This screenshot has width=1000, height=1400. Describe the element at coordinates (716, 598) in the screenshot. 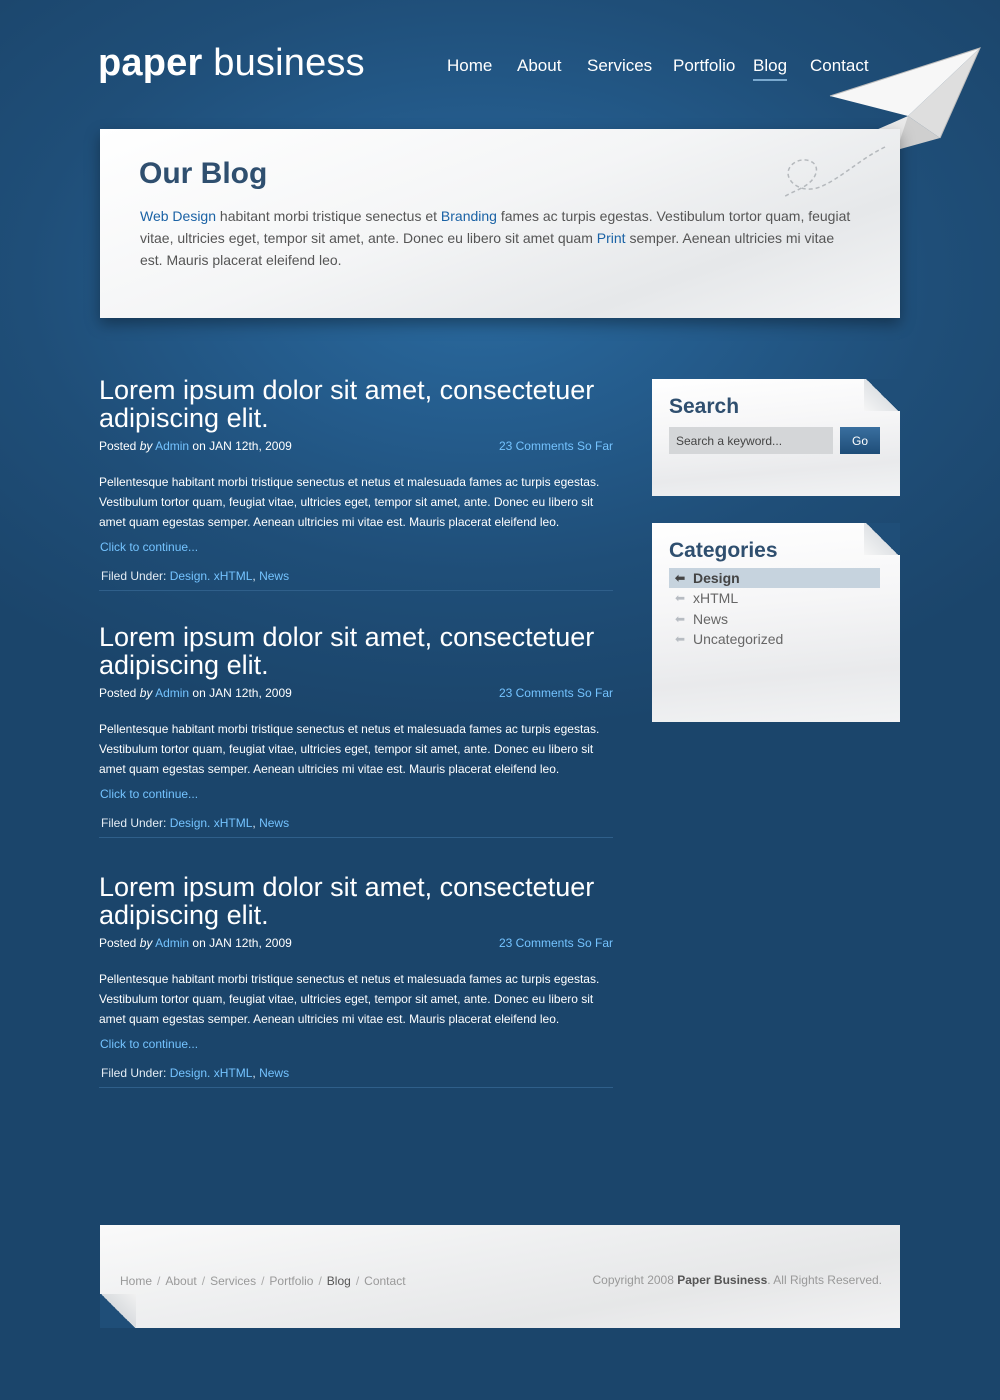

I see `category-label: xHTML` at that location.